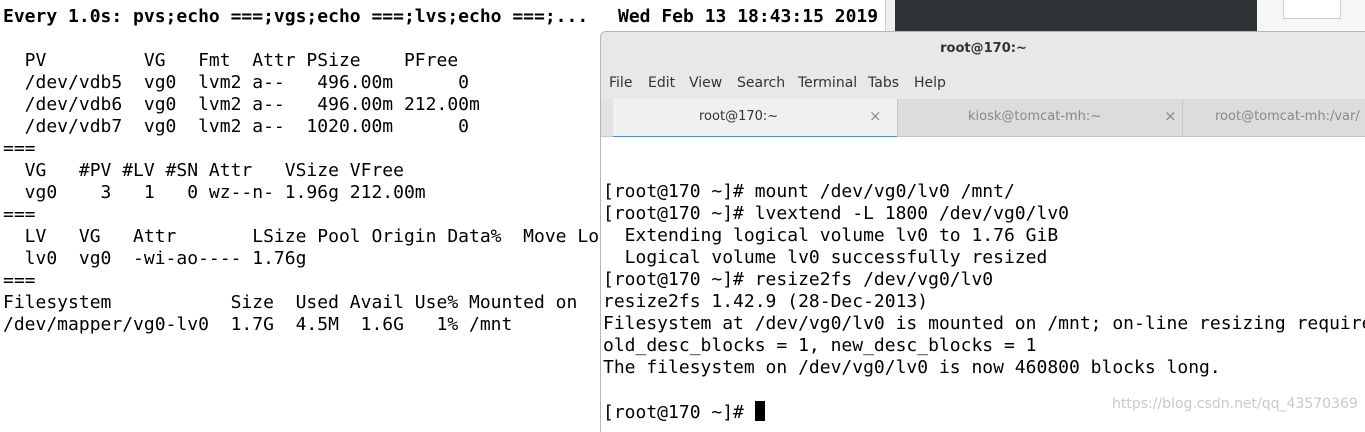  I want to click on desktop-background, so click(1076, 16).